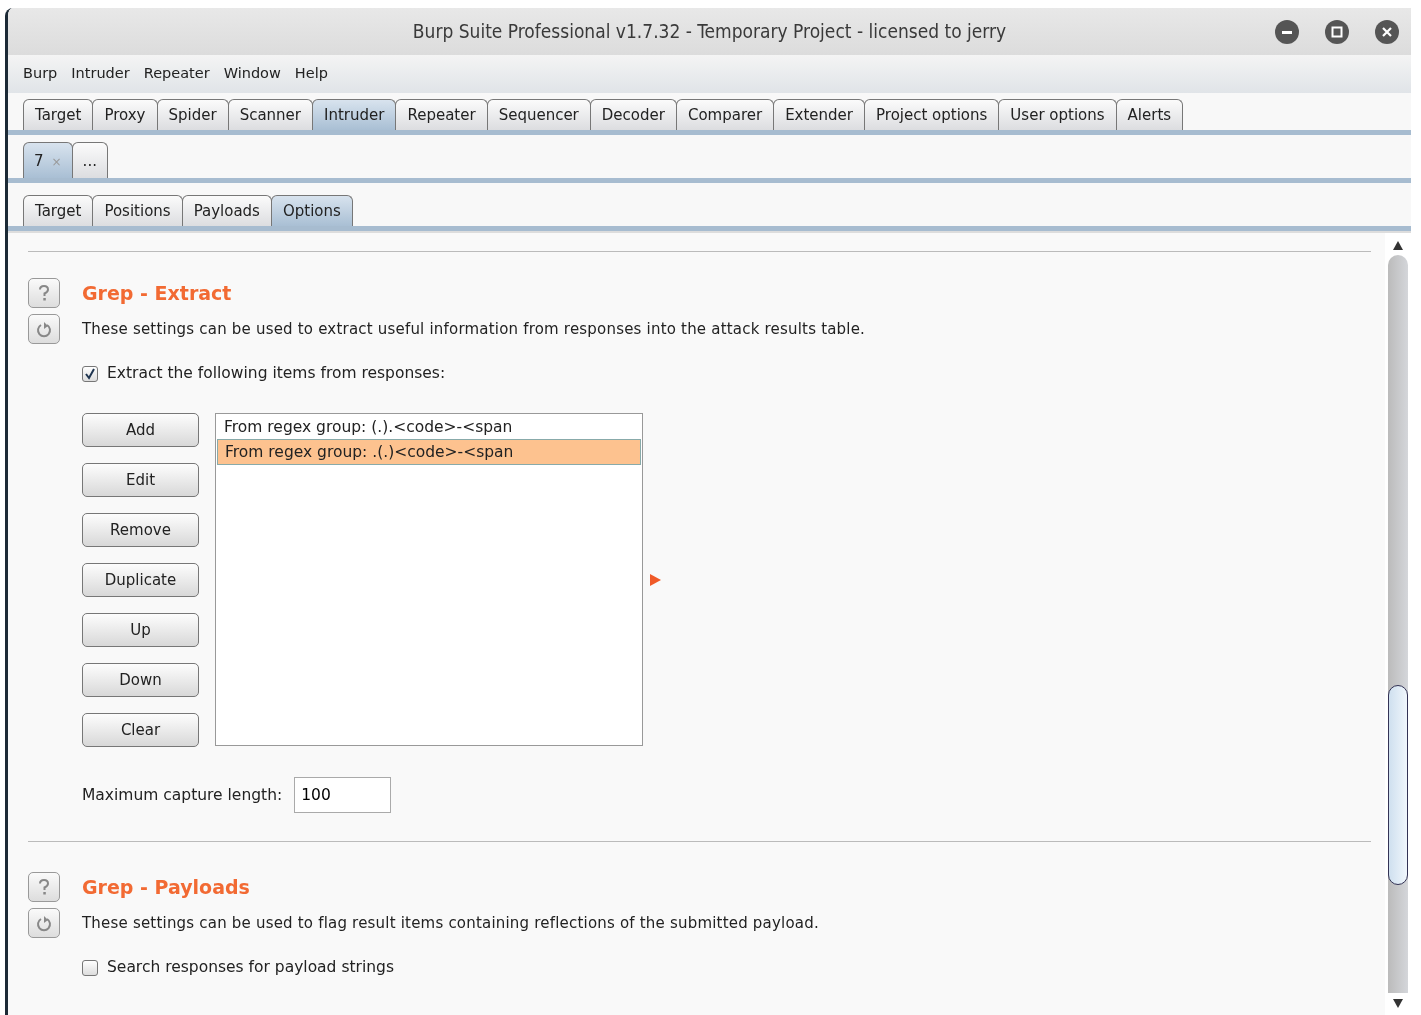 The height and width of the screenshot is (1015, 1421). I want to click on checkbox-label: Search responses for payload strings, so click(250, 968).